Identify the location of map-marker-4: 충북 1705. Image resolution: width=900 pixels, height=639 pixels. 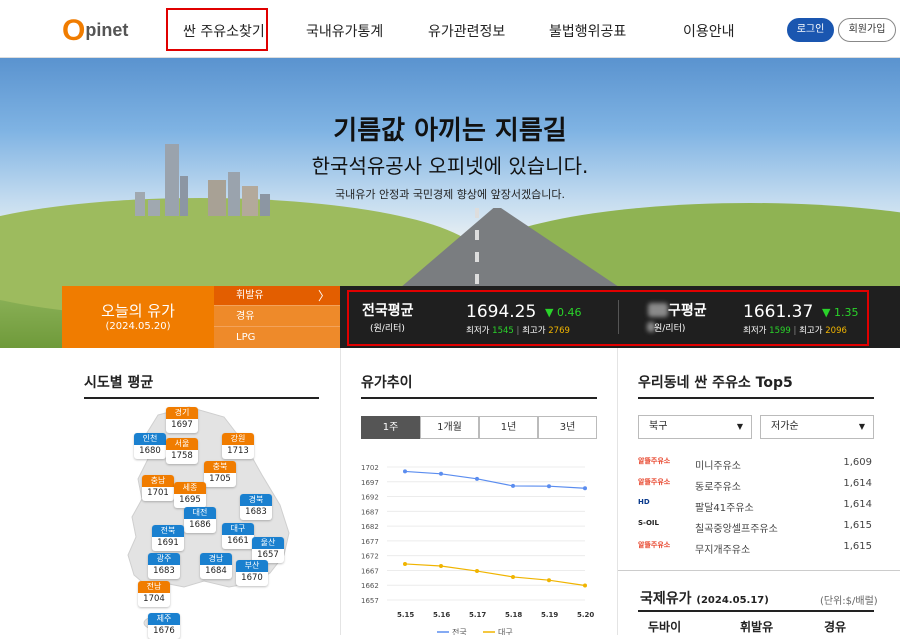
(220, 474).